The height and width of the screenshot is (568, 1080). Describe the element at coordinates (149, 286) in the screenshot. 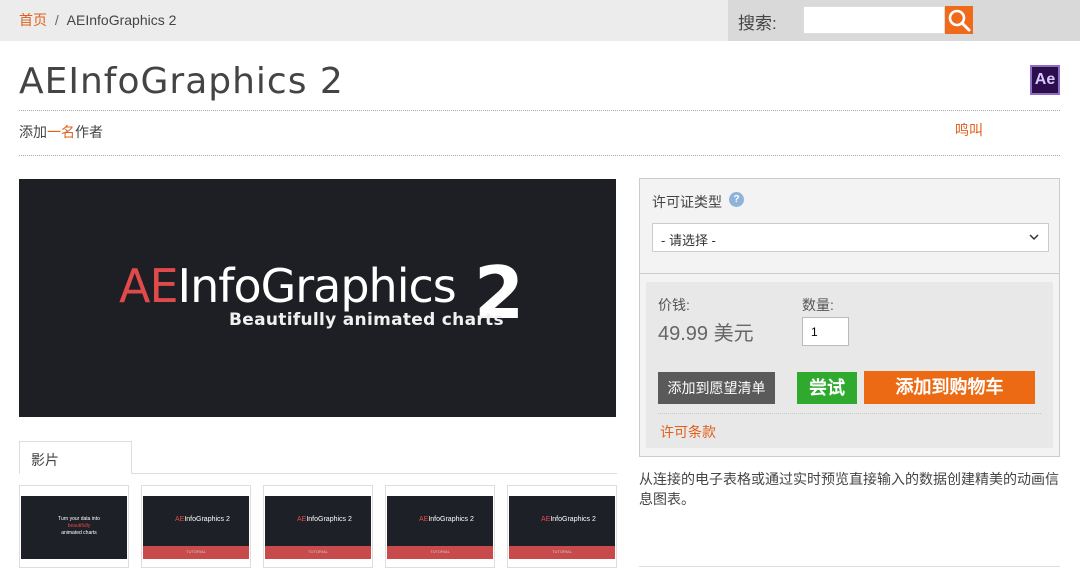

I see `hero-logo-ae: AE` at that location.